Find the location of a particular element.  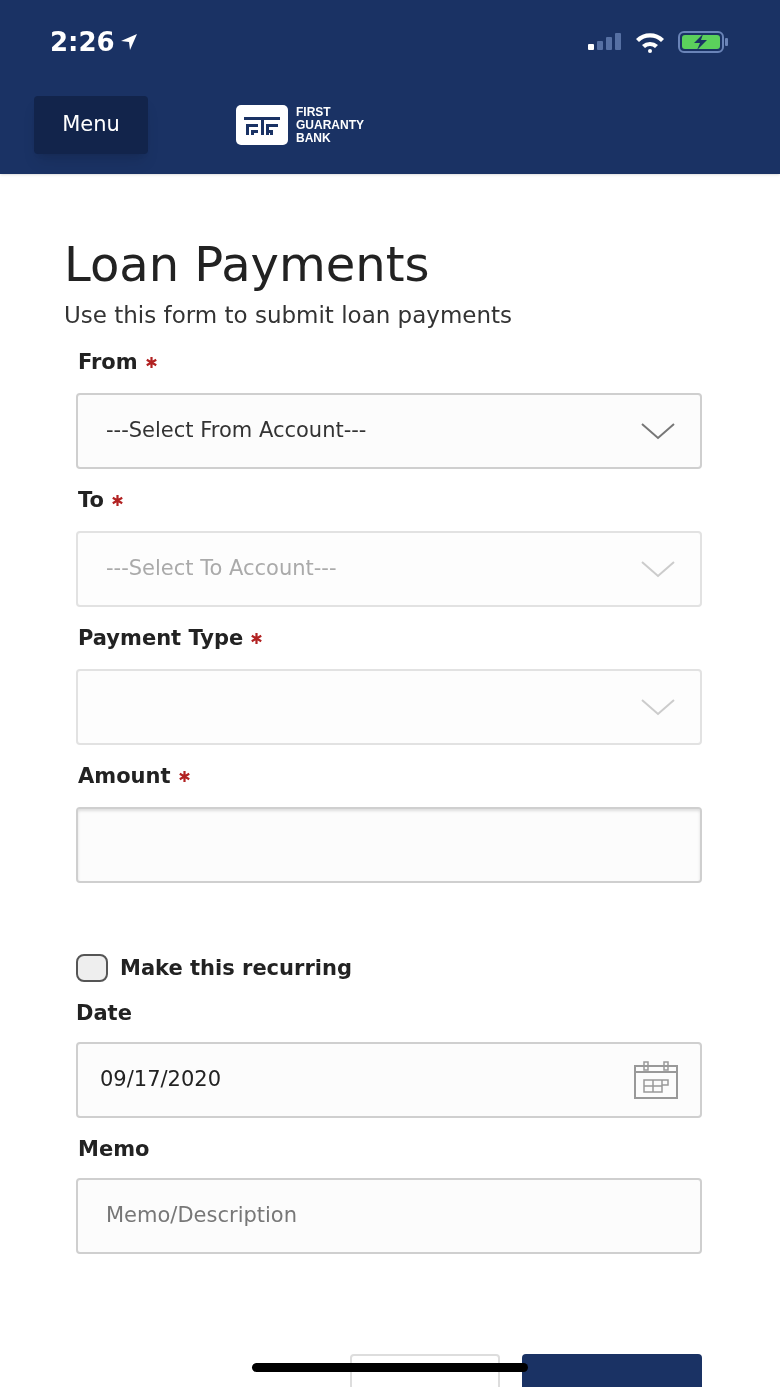

battery-charging-icon is located at coordinates (704, 42).